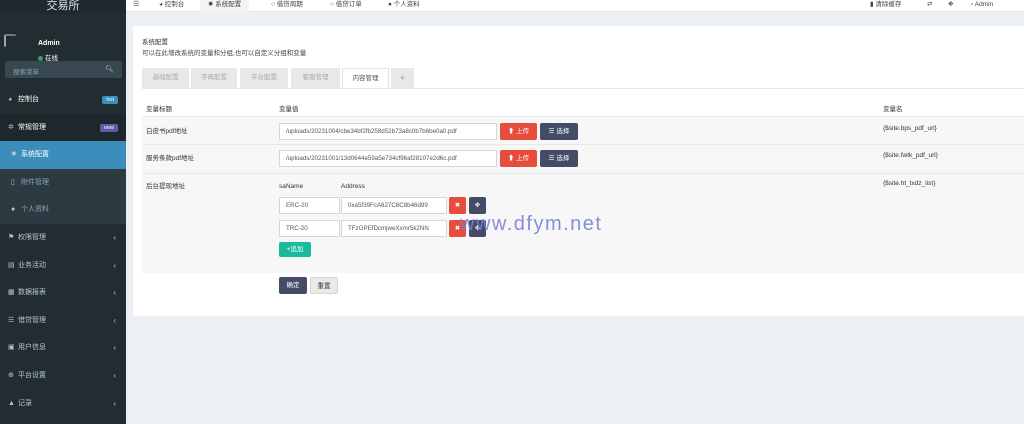 The image size is (1024, 424). Describe the element at coordinates (159, 109) in the screenshot. I see `column-header-title: 变量标题` at that location.